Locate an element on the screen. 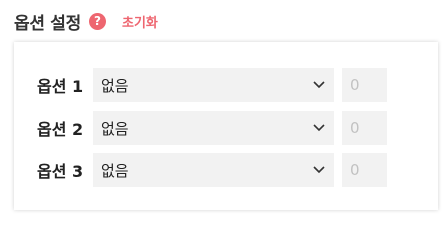 This screenshot has height=240, width=445. option-label: 옵션 3 is located at coordinates (60, 171).